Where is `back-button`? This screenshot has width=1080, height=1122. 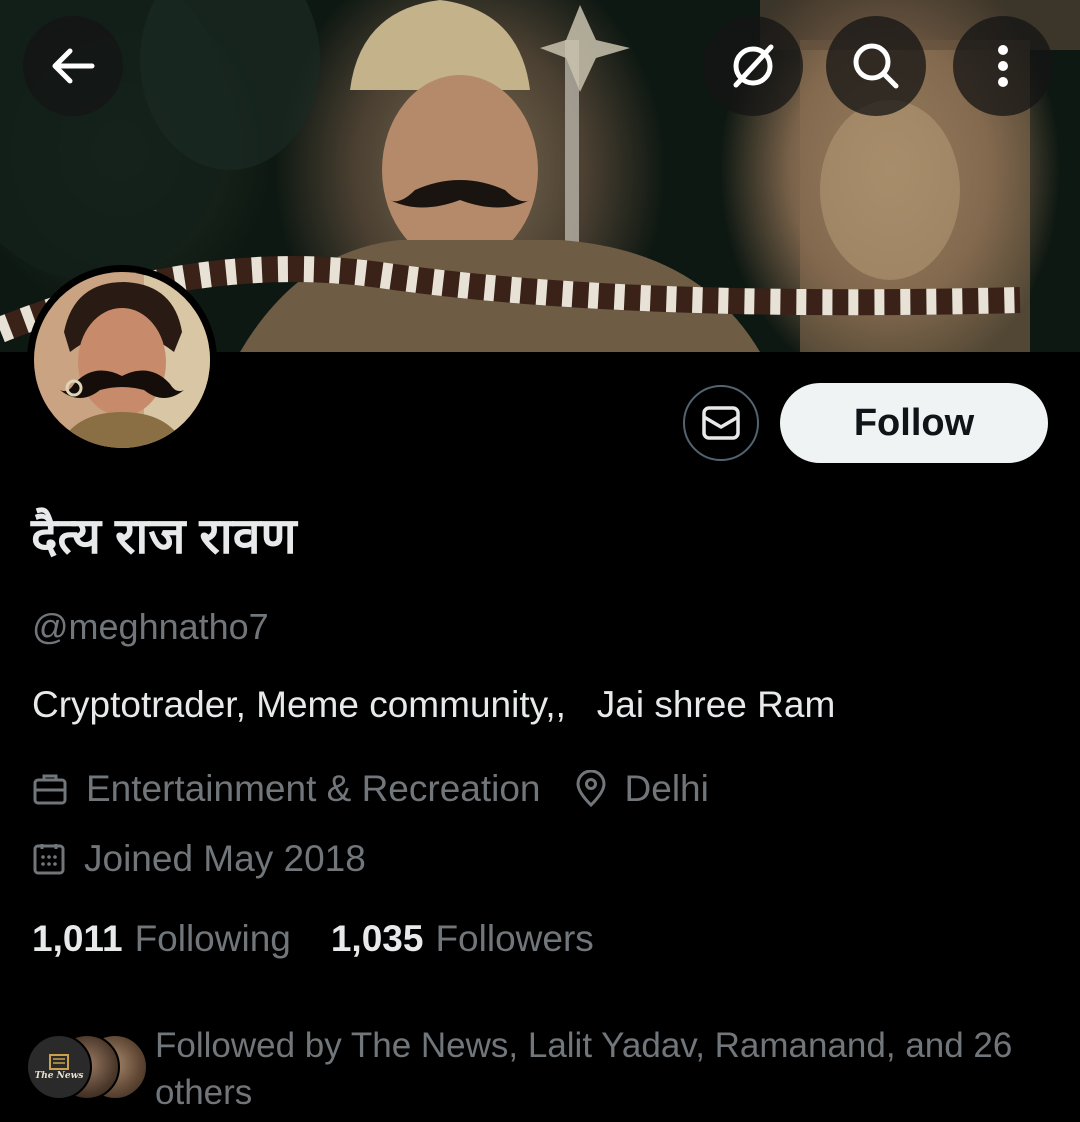
back-button is located at coordinates (73, 66).